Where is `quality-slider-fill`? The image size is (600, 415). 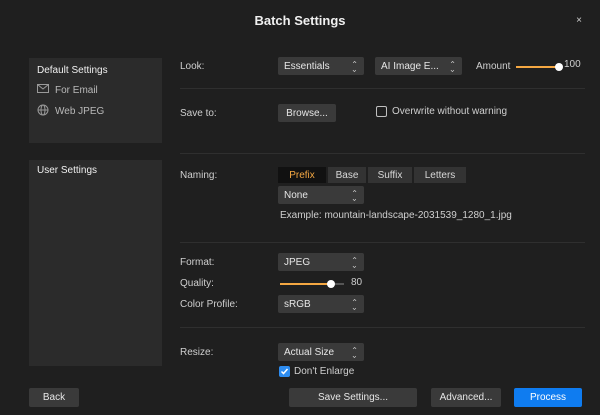 quality-slider-fill is located at coordinates (305, 284).